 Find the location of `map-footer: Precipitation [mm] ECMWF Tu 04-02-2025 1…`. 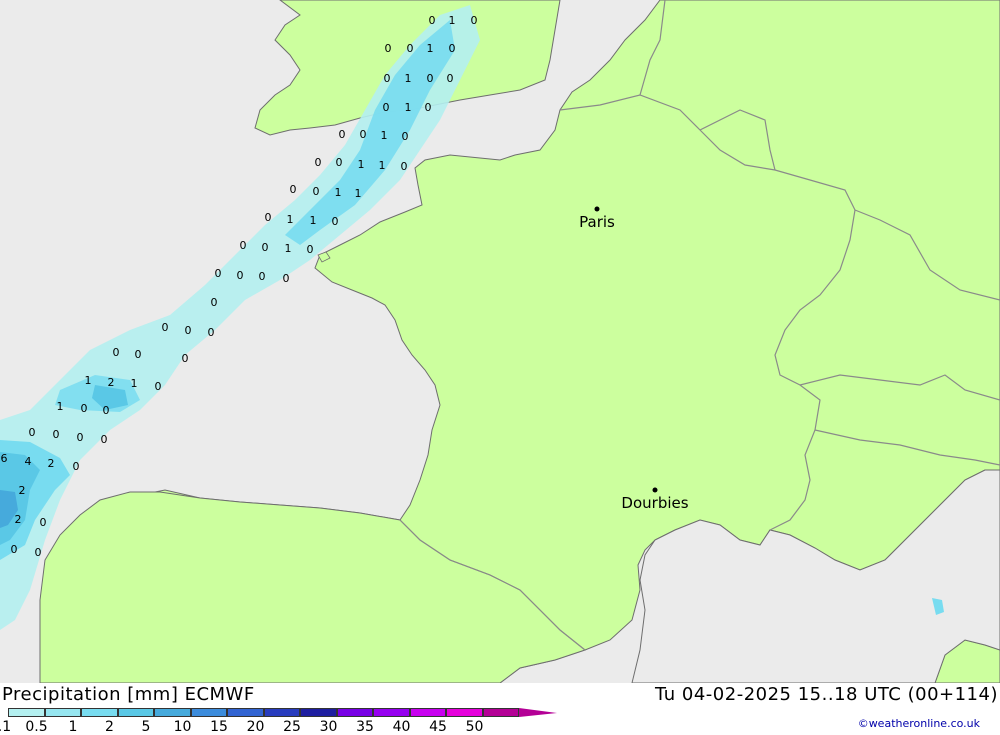

map-footer: Precipitation [mm] ECMWF Tu 04-02-2025 1… is located at coordinates (500, 709).